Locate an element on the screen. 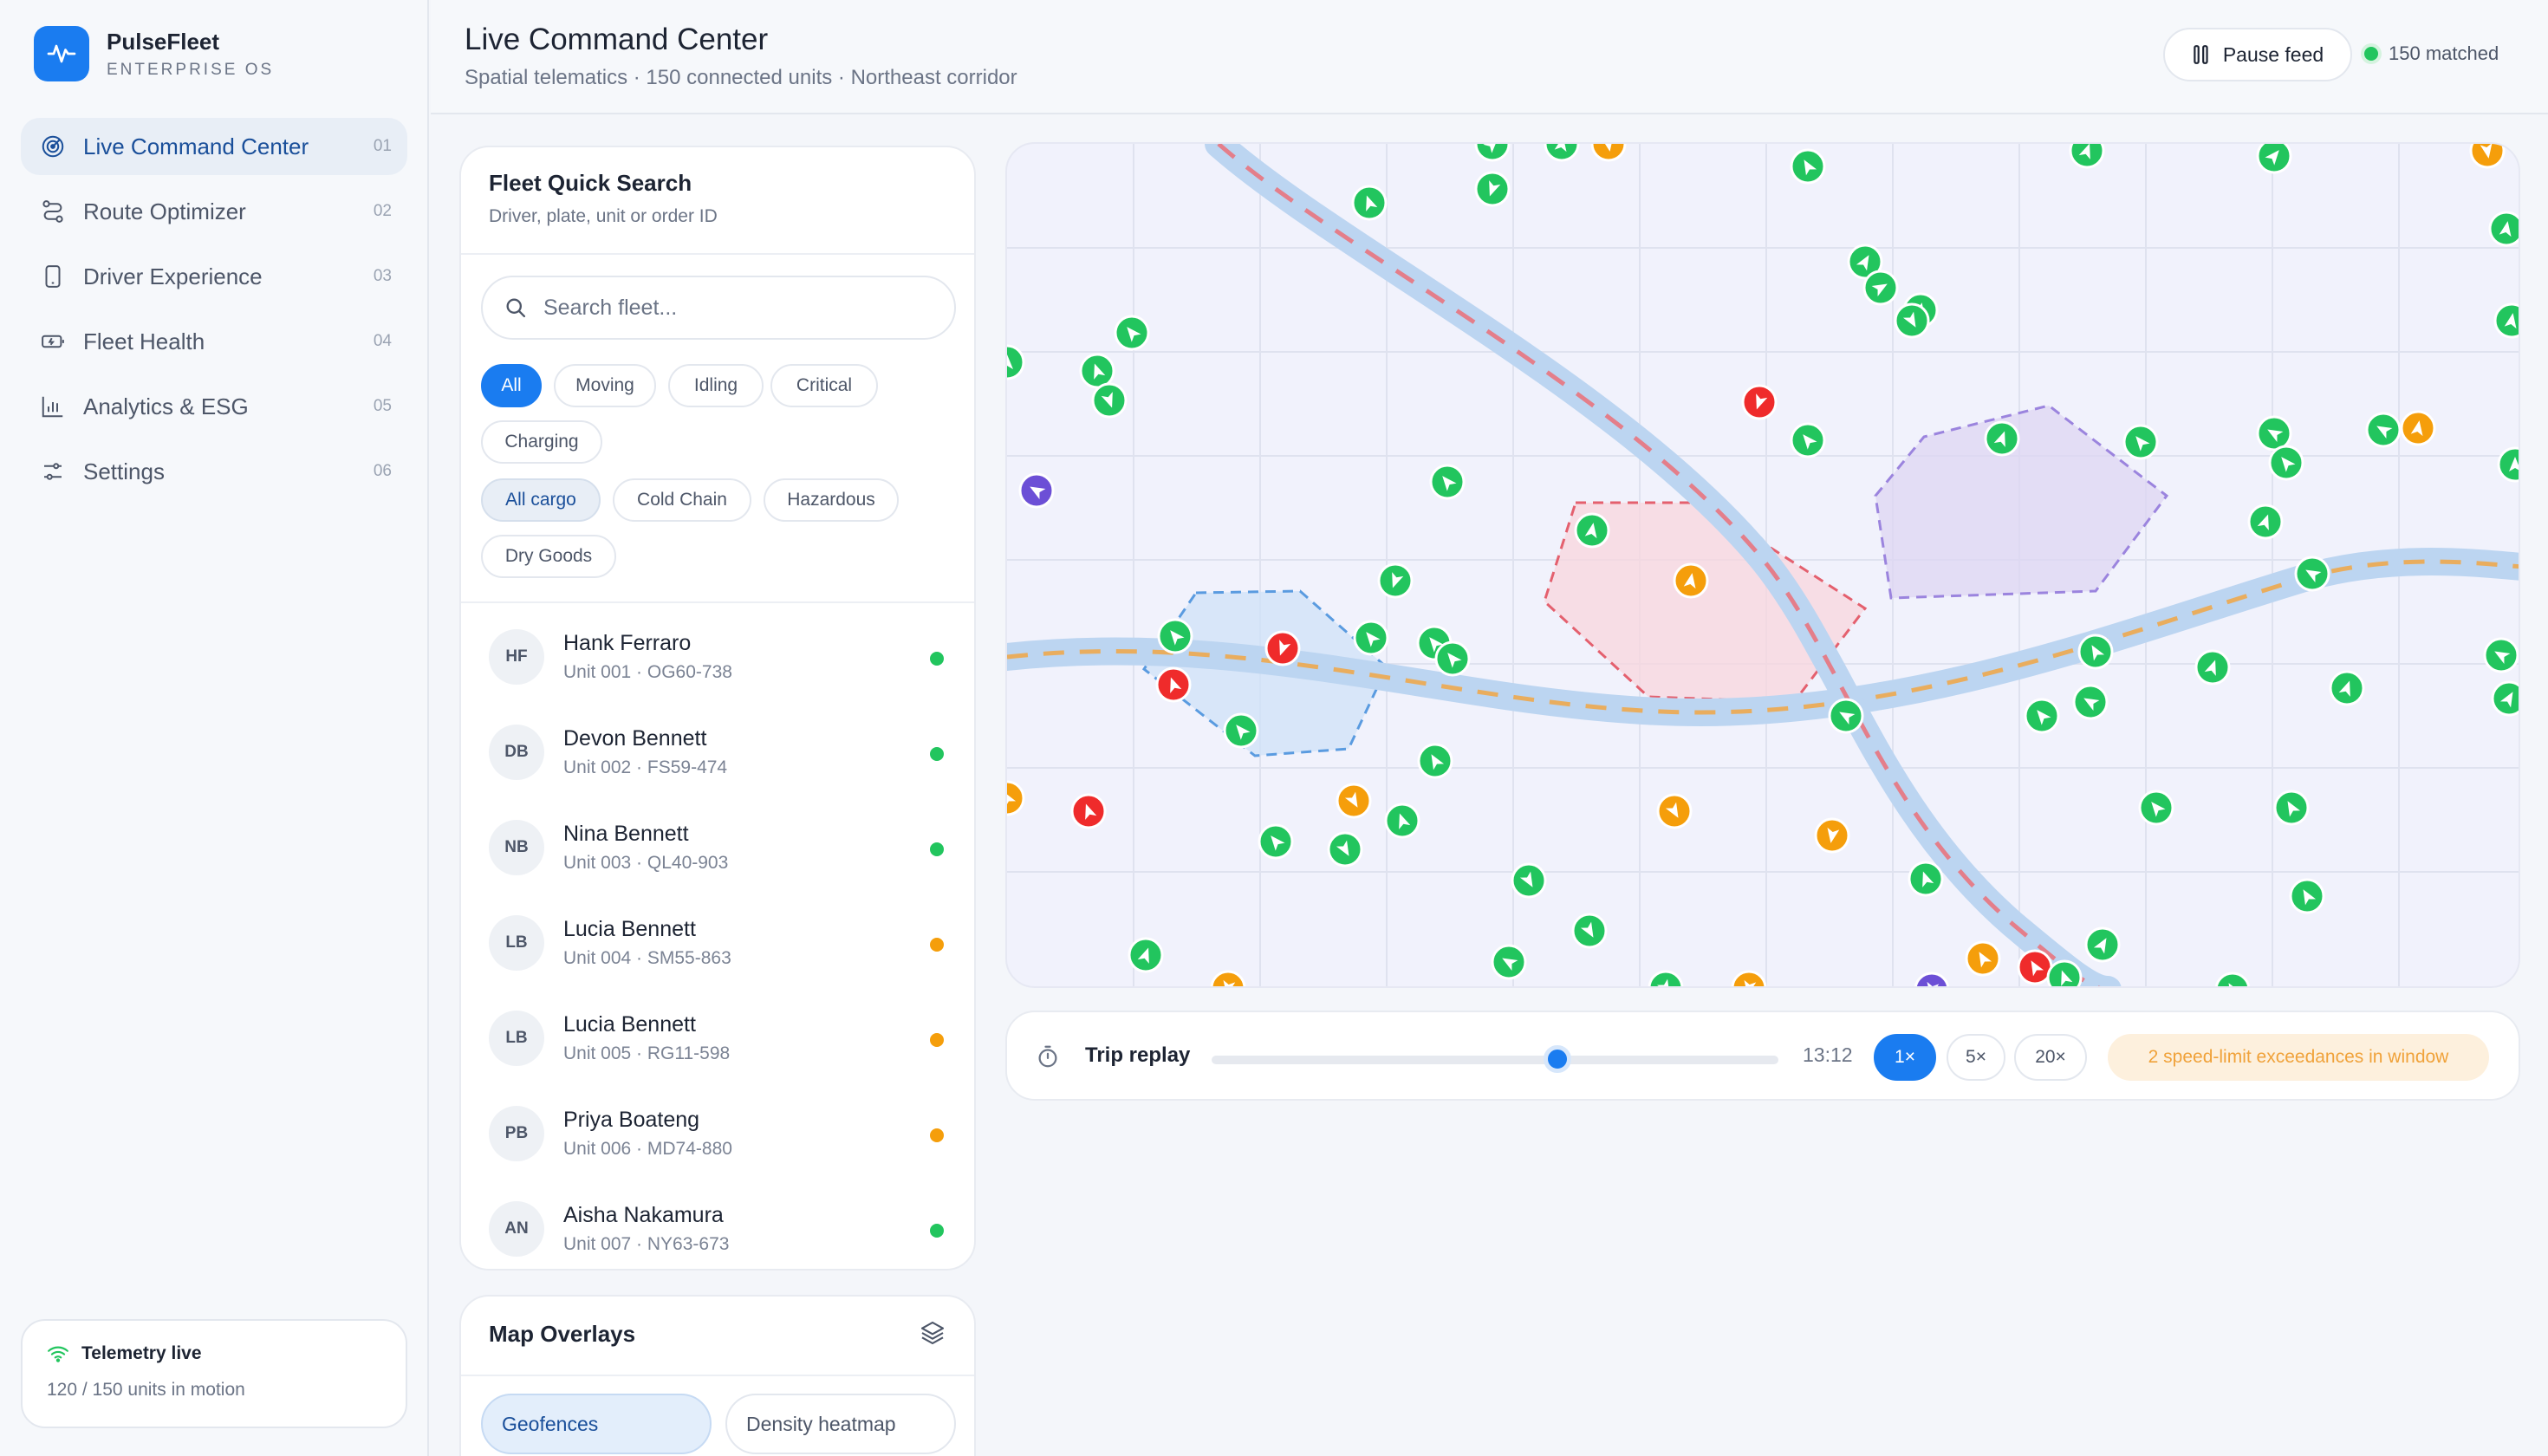 The height and width of the screenshot is (1456, 2548). driver-row: NB Nina Bennett Unit 003 · QL40-903 is located at coordinates (717, 852).